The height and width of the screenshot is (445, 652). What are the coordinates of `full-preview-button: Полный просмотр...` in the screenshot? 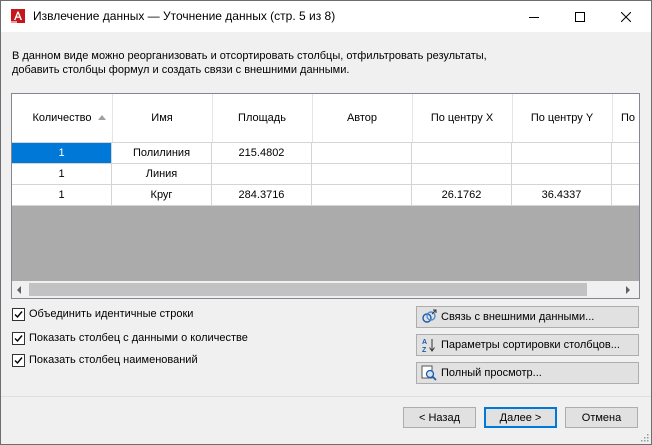 It's located at (527, 373).